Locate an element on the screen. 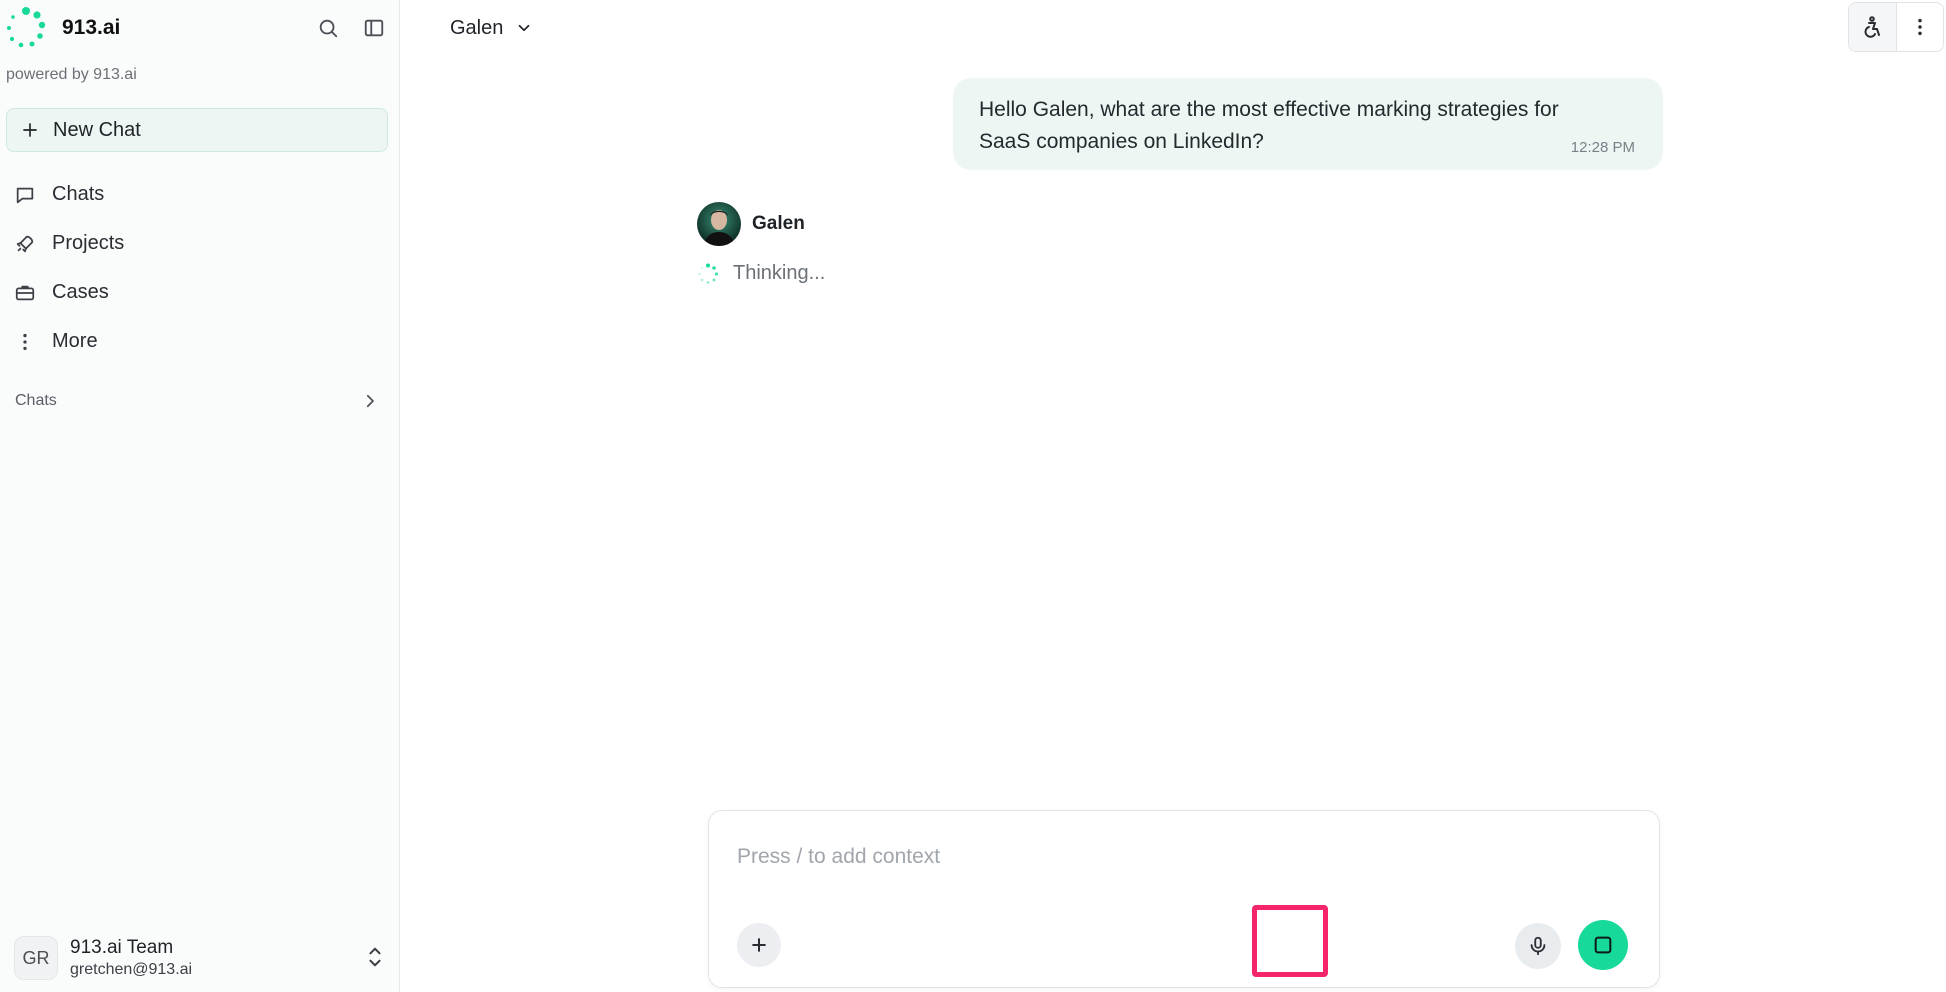 This screenshot has width=1946, height=992. sidebar-item-label: Chats is located at coordinates (78, 194).